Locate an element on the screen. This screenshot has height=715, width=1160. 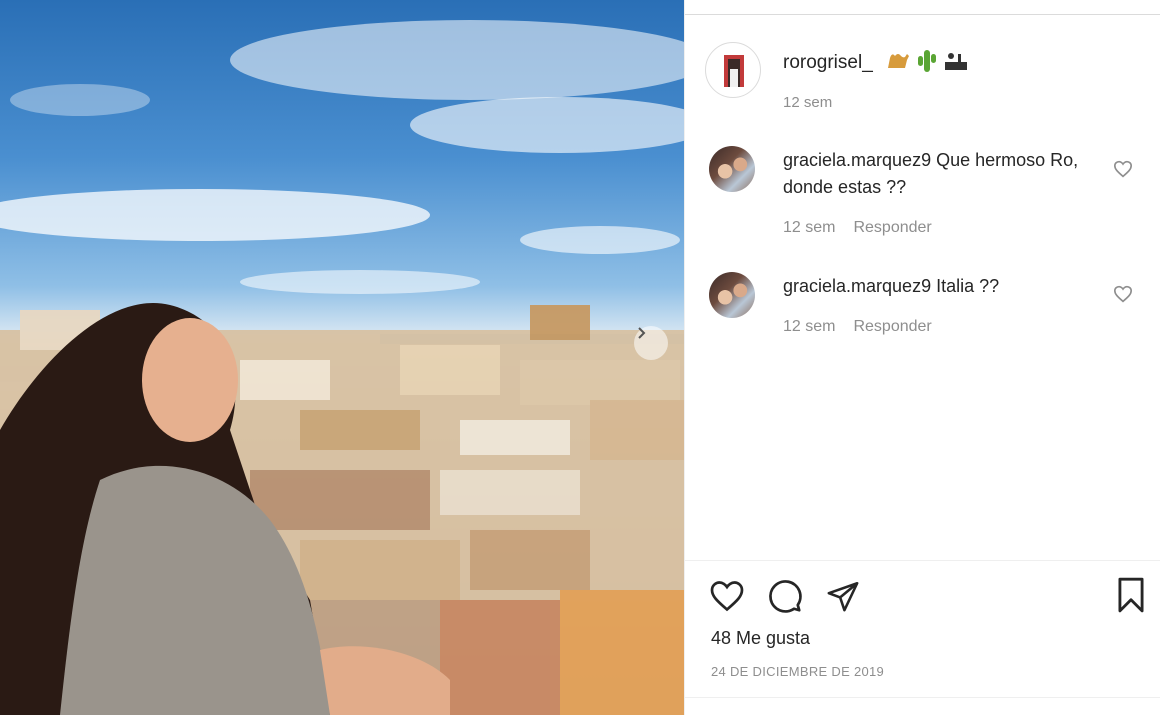
comment-icon is located at coordinates (785, 596).